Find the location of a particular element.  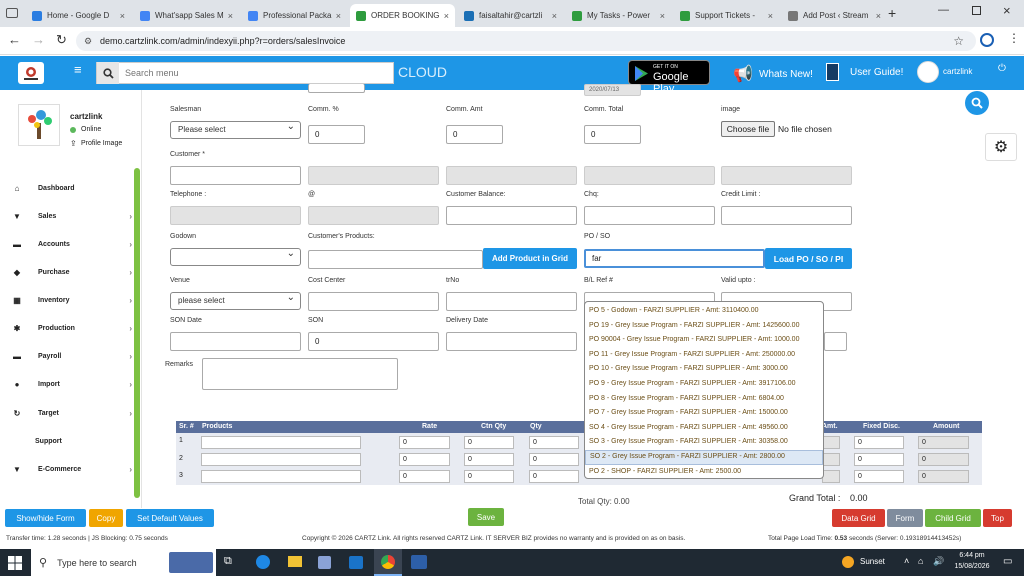

add-product-button: Add Product in Grid is located at coordinates (530, 258).